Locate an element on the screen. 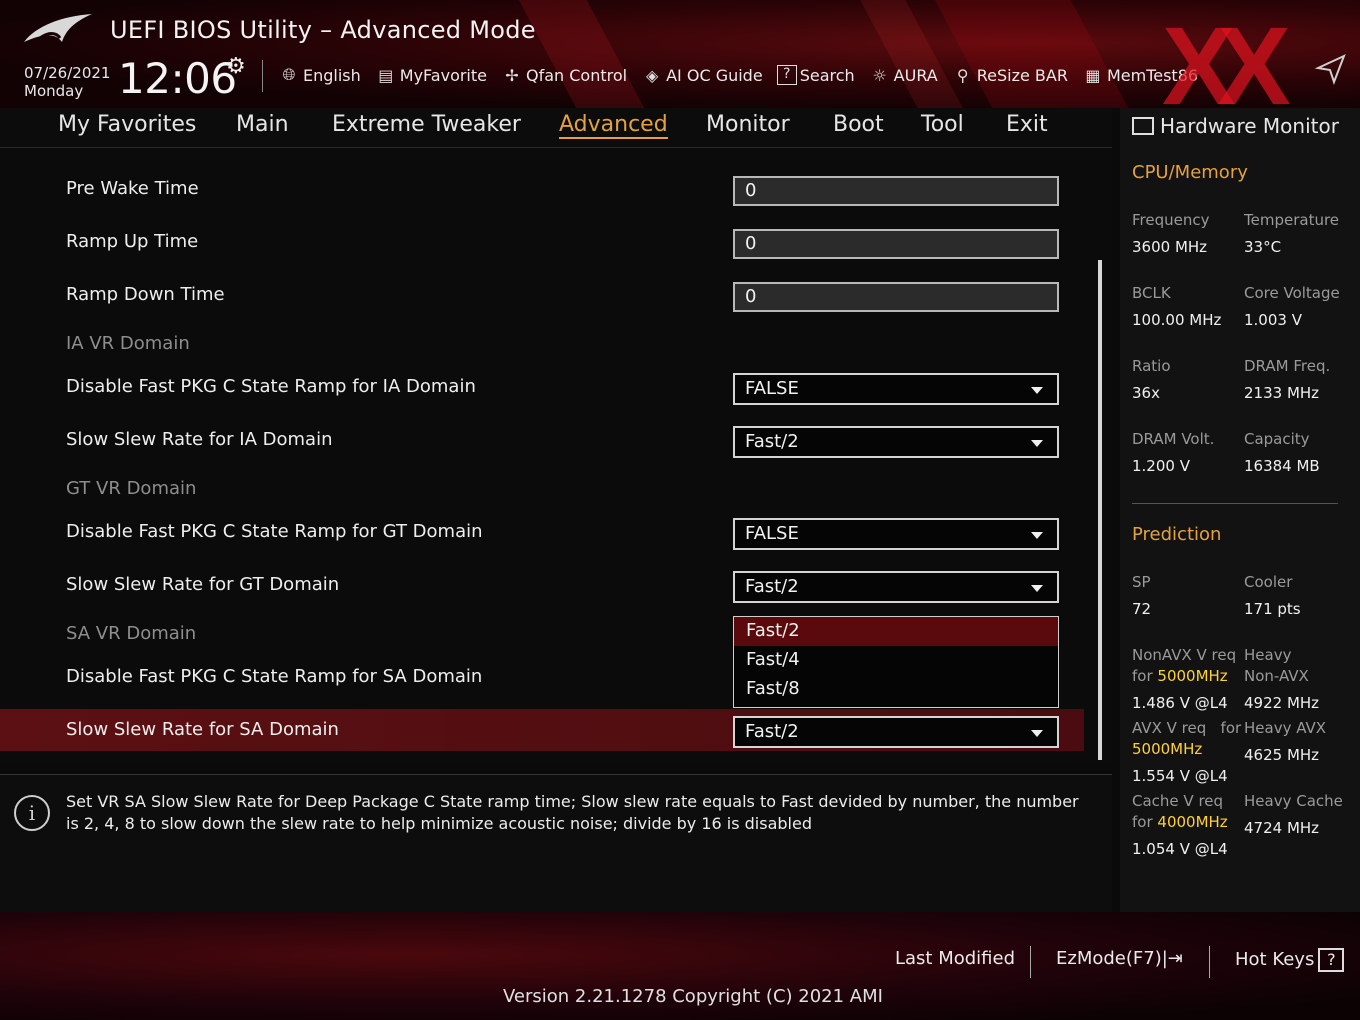 This screenshot has width=1360, height=1020. slew-rate-dropdown-list: Fast/2 Fast/4 Fast/8 is located at coordinates (896, 662).